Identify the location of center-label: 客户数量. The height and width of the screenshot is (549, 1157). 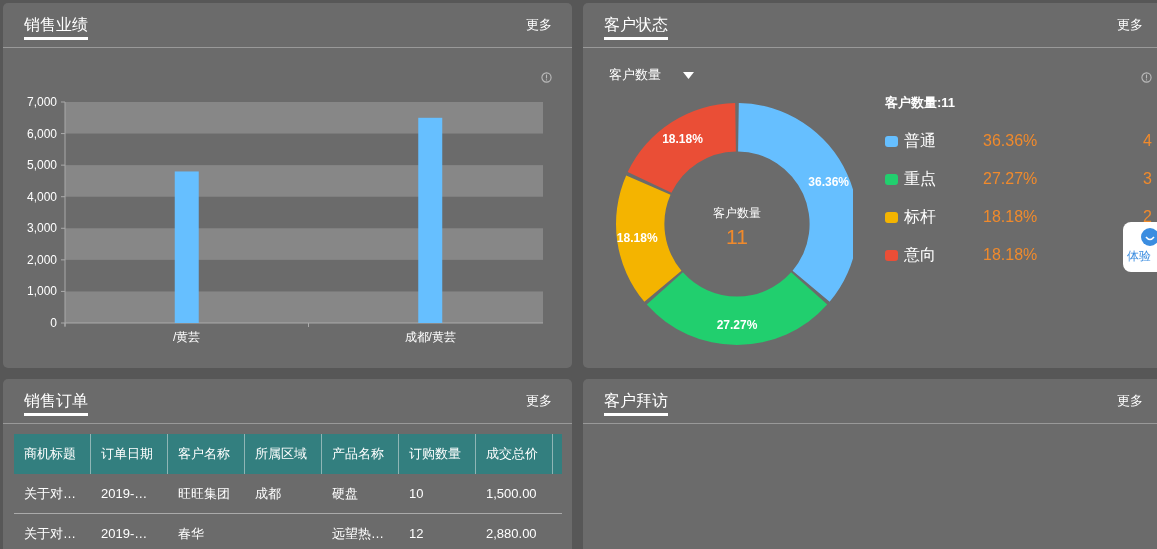
(737, 213).